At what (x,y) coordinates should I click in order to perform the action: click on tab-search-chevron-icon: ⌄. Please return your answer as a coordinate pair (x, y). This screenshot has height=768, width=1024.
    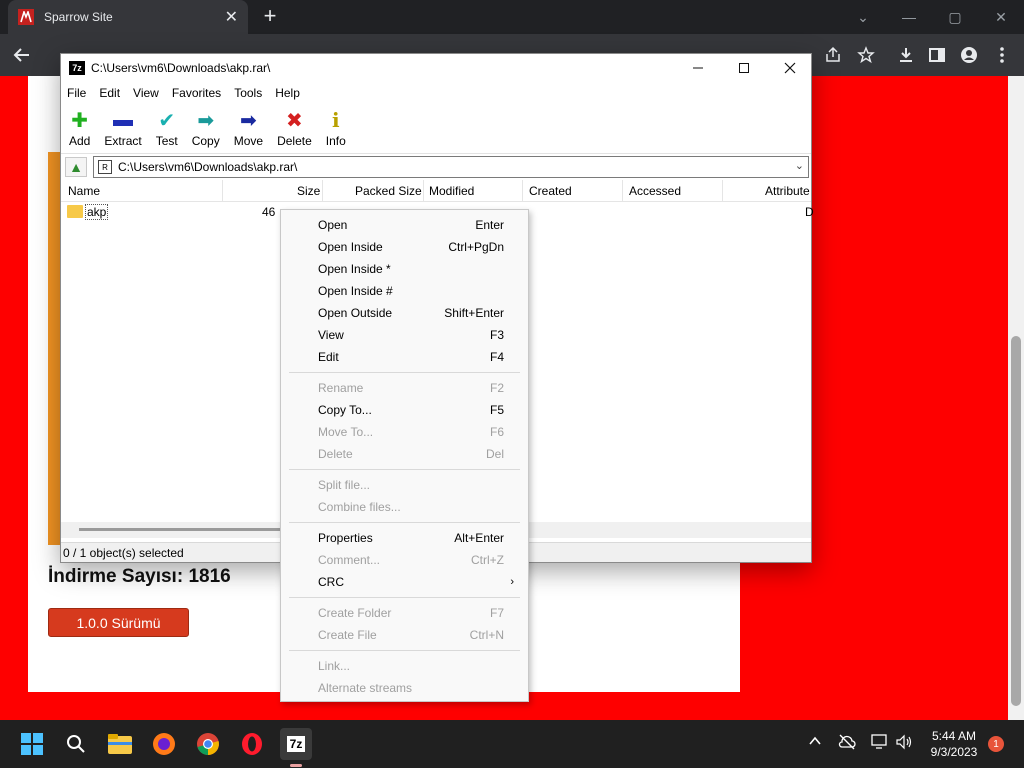
    Looking at the image, I should click on (863, 17).